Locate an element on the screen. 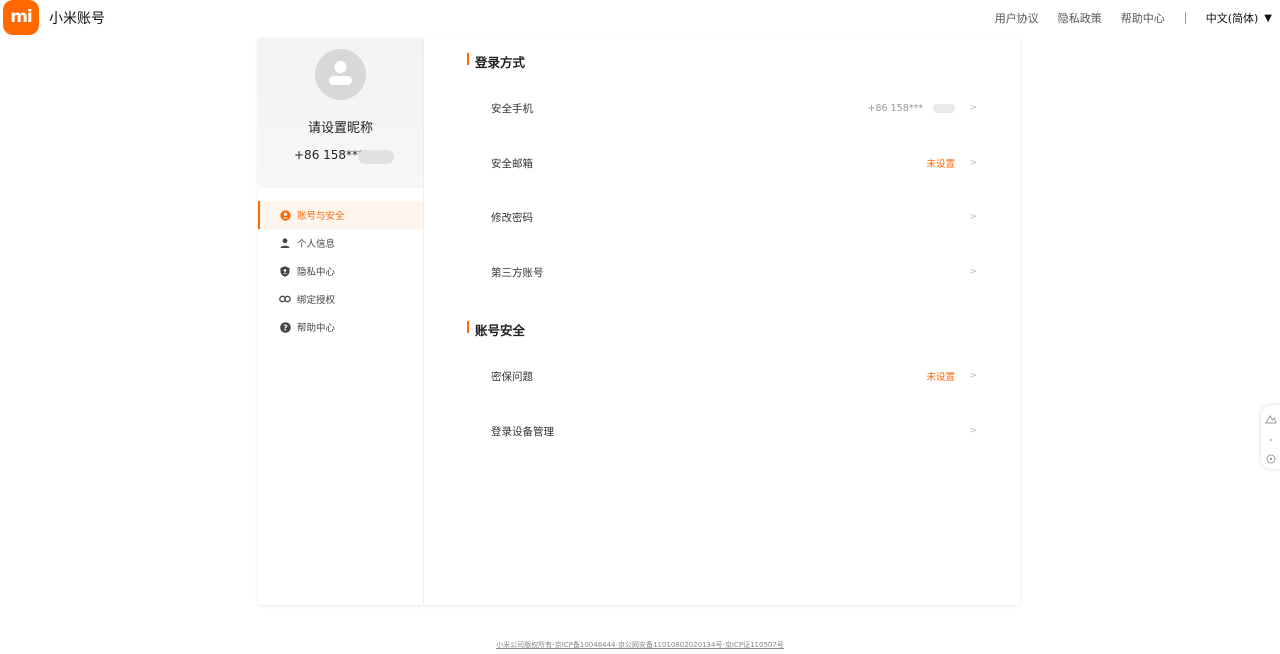 This screenshot has width=1280, height=654. row-label: 安全手机 is located at coordinates (512, 108).